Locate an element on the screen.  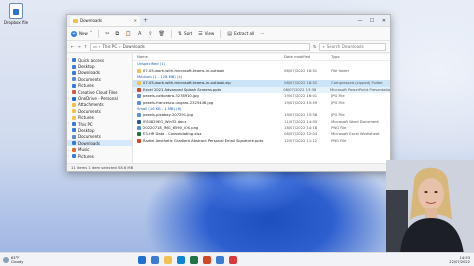
file-date: 06/07/2022 13:36 is located at coordinates (300, 89).